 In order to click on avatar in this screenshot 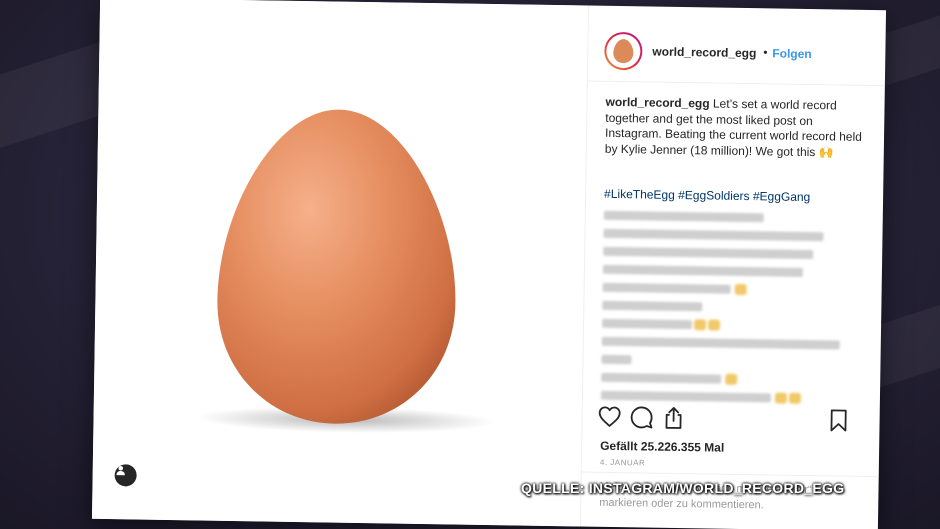, I will do `click(623, 51)`.